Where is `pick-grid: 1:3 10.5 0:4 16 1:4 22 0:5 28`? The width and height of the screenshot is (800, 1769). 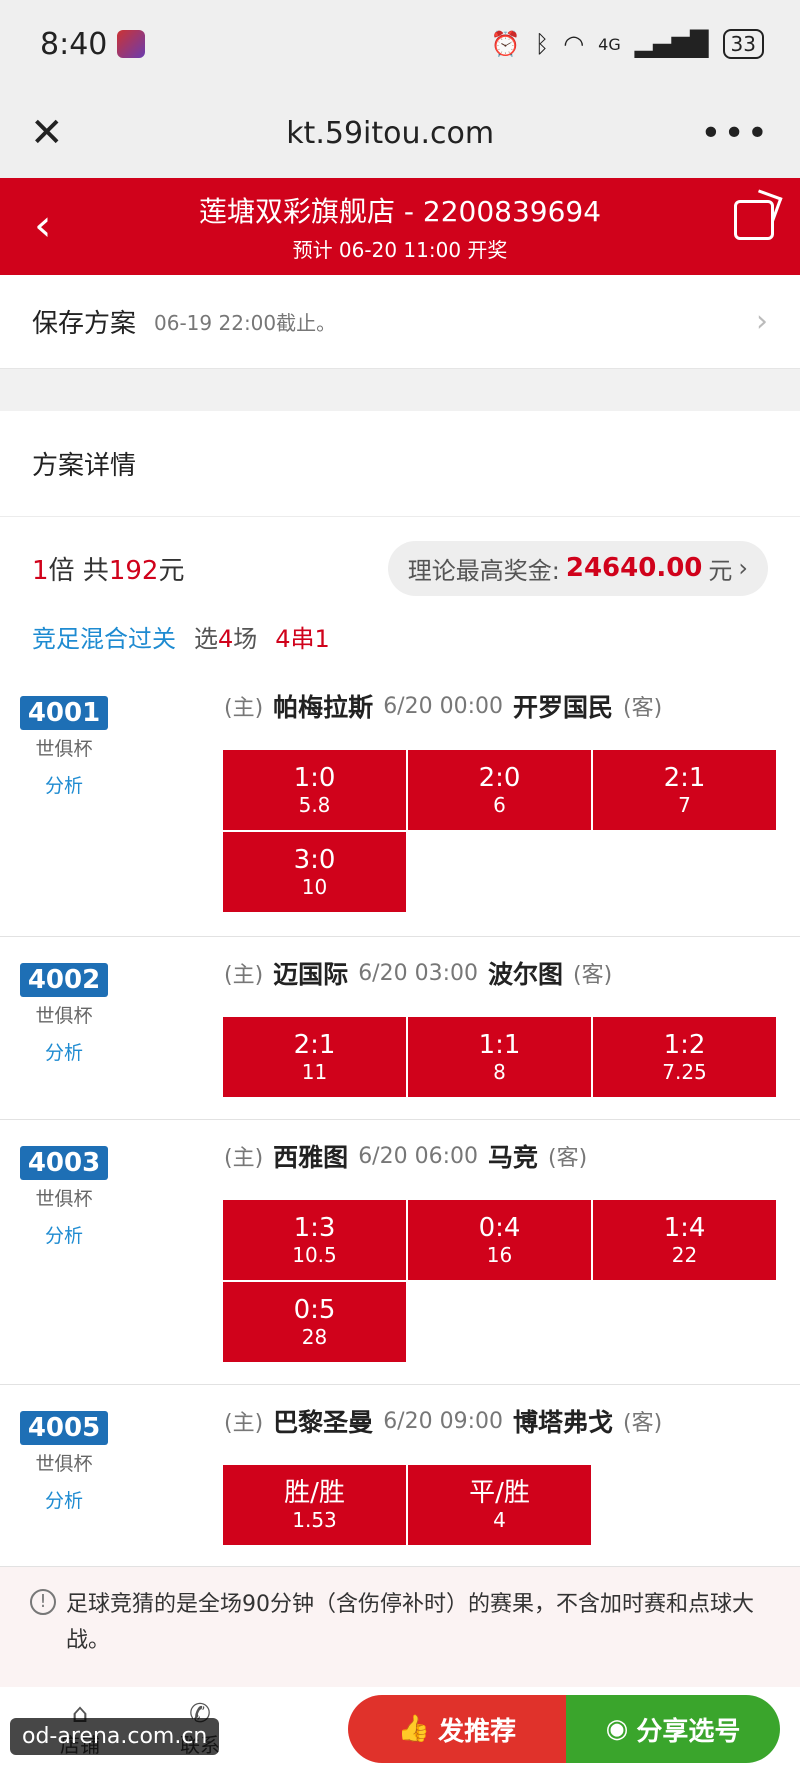
pick-grid: 1:3 10.5 0:4 16 1:4 22 0:5 28 is located at coordinates (499, 1281).